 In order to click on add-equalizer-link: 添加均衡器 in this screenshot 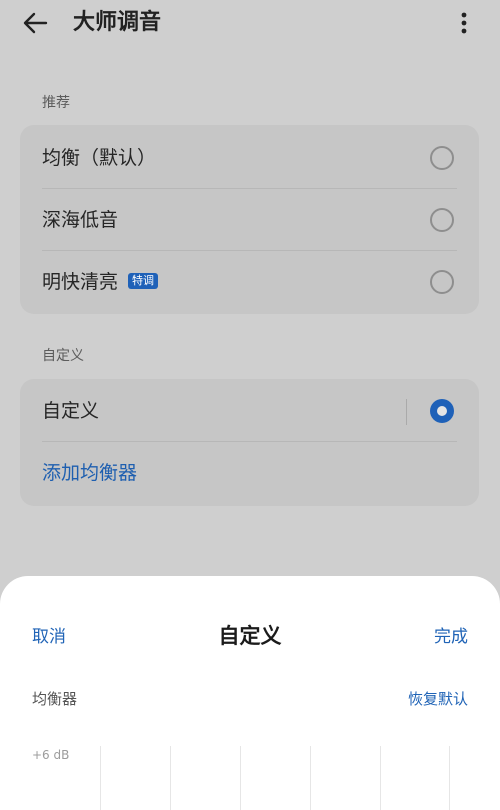, I will do `click(89, 473)`.